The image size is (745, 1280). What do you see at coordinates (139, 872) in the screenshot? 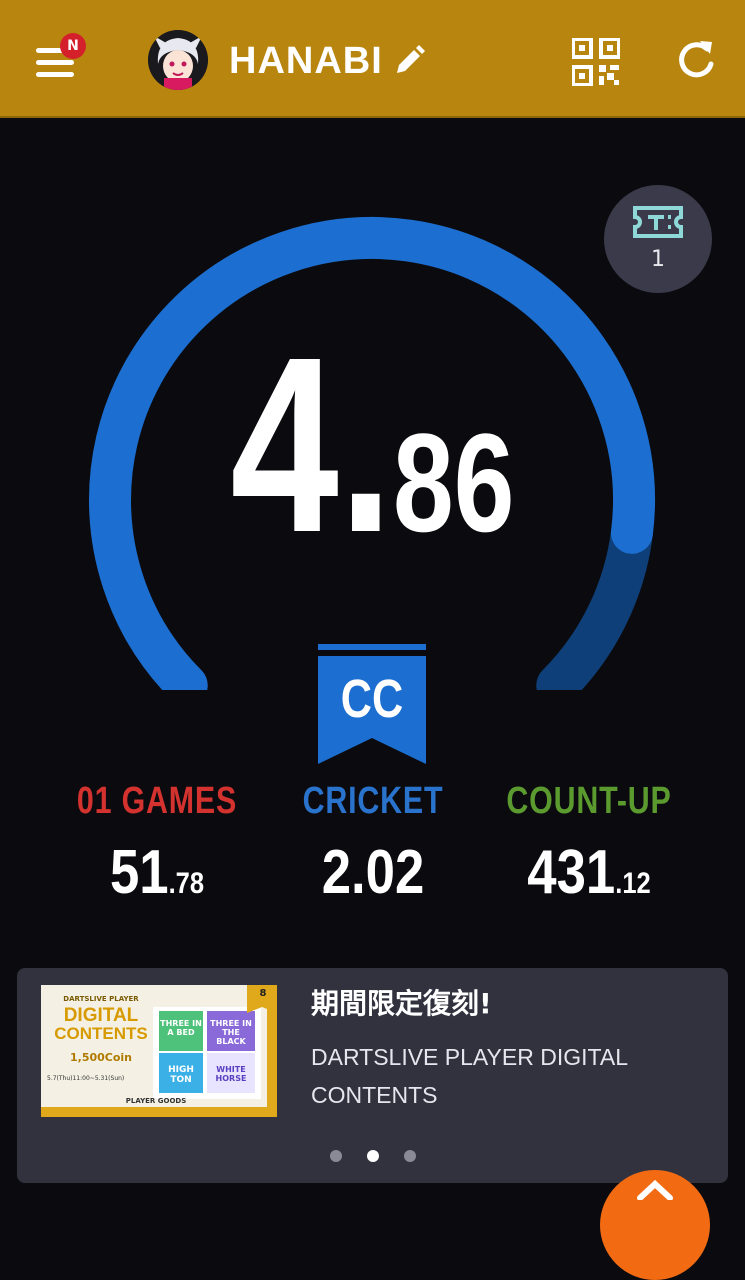
I see `stat-value-int: 51` at bounding box center [139, 872].